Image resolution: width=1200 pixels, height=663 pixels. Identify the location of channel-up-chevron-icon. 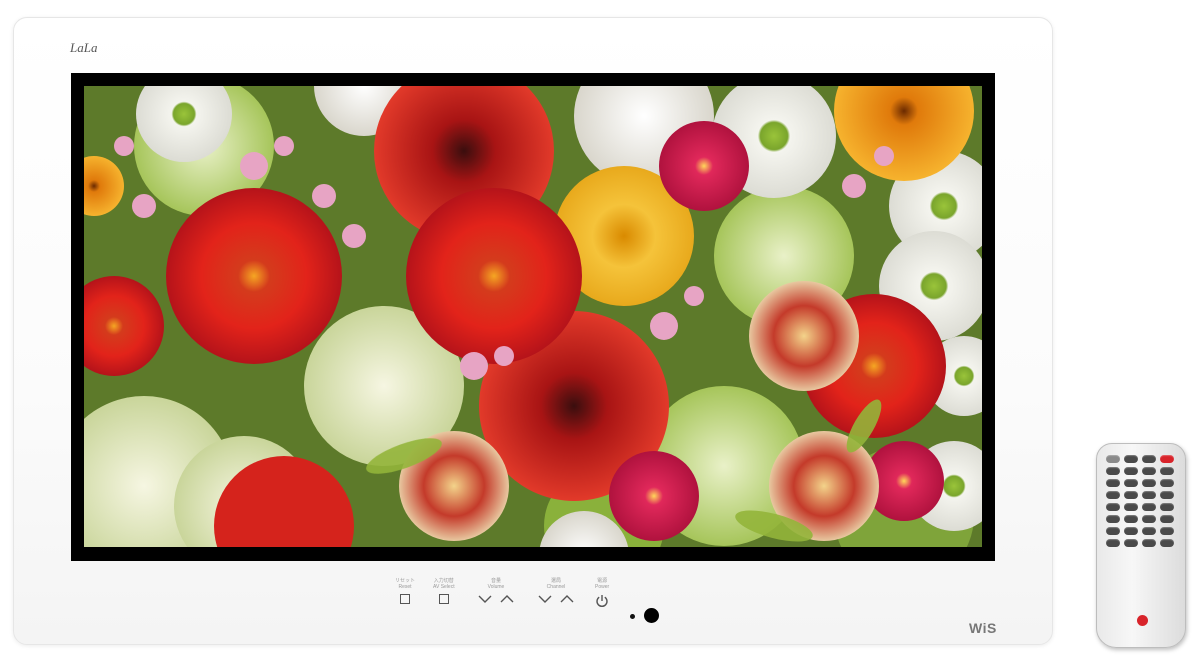
(567, 599).